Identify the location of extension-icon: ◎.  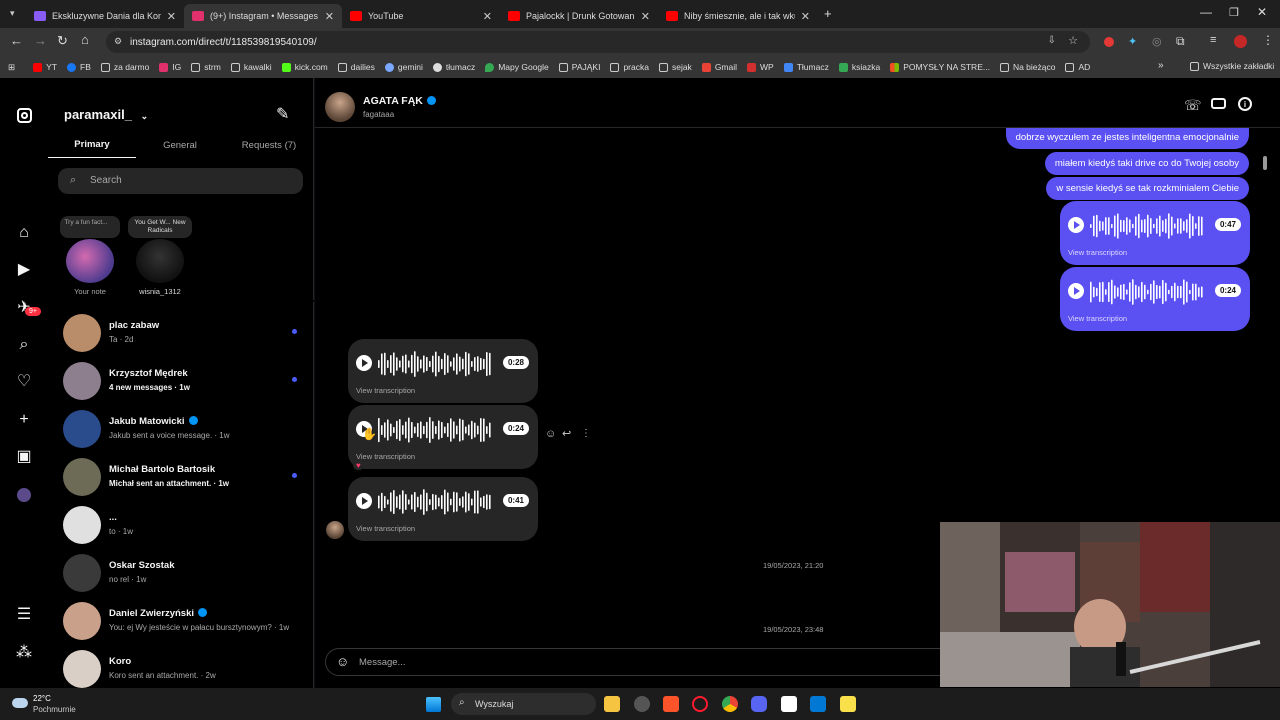
(1157, 41).